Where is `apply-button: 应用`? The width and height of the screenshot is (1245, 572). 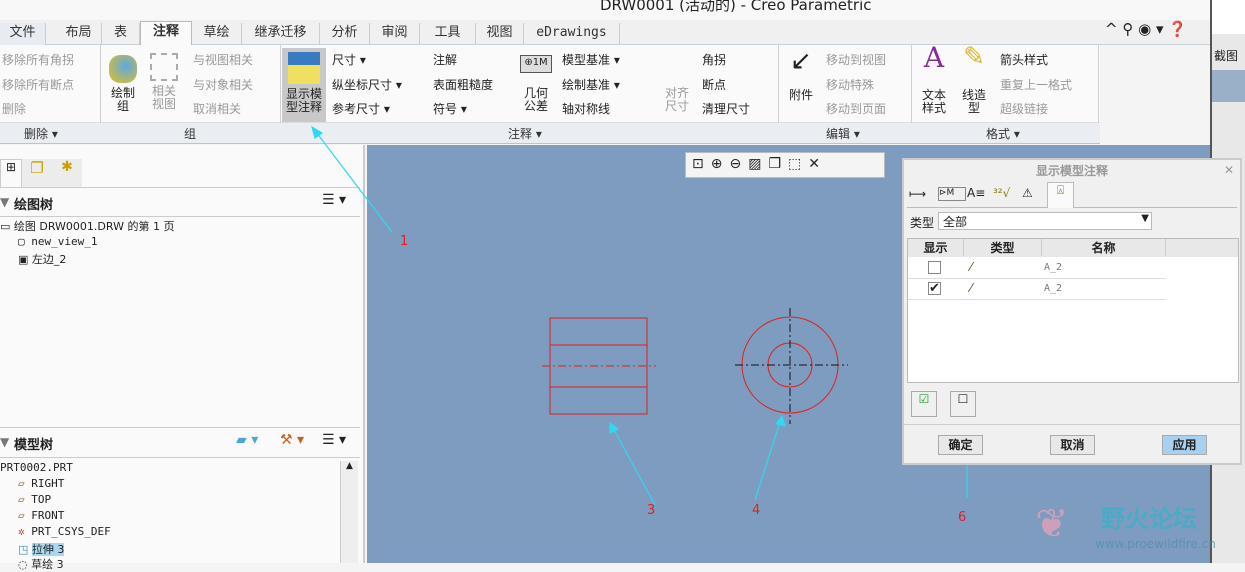
apply-button: 应用 is located at coordinates (1184, 445).